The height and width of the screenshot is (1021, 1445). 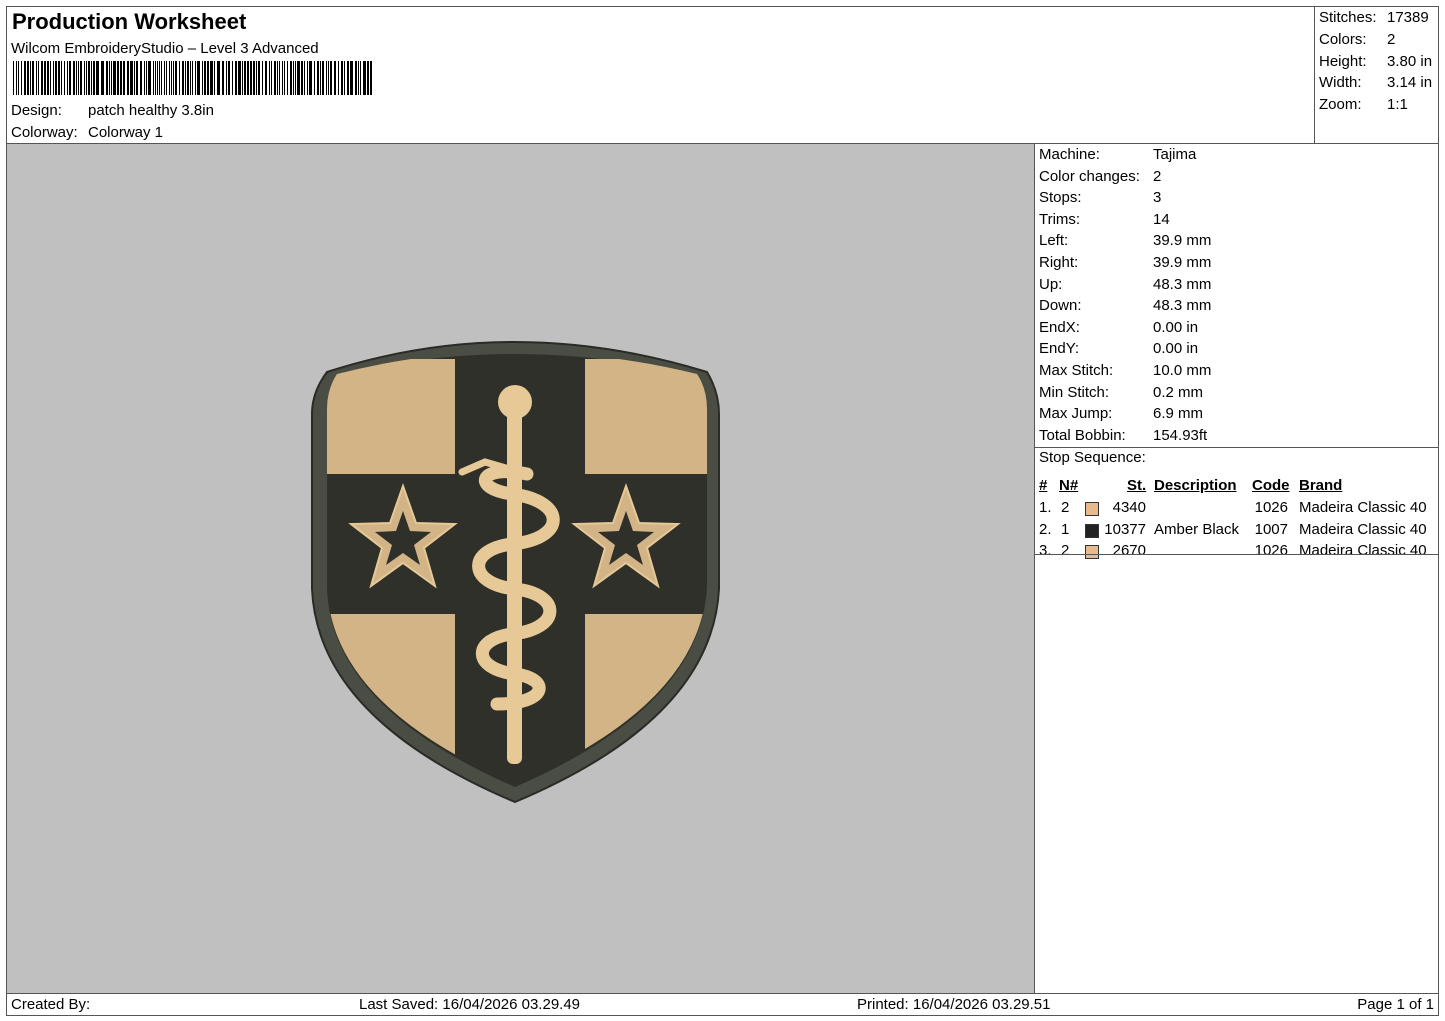 What do you see at coordinates (1123, 435) in the screenshot?
I see `machine-row: Total Bobbin: 154.93ft` at bounding box center [1123, 435].